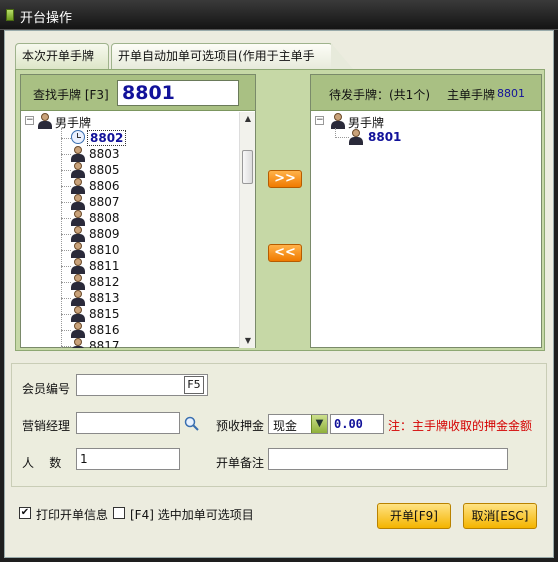 The width and height of the screenshot is (558, 562). I want to click on handcard-item: 8803, so click(130, 154).